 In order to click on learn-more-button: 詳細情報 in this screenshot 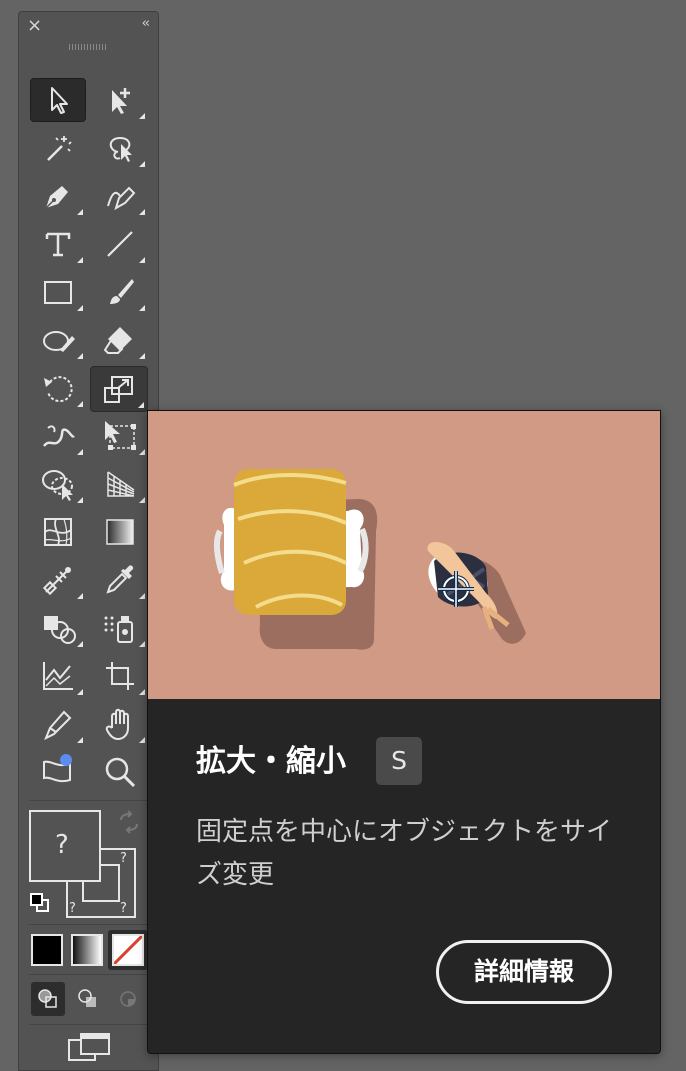, I will do `click(524, 972)`.